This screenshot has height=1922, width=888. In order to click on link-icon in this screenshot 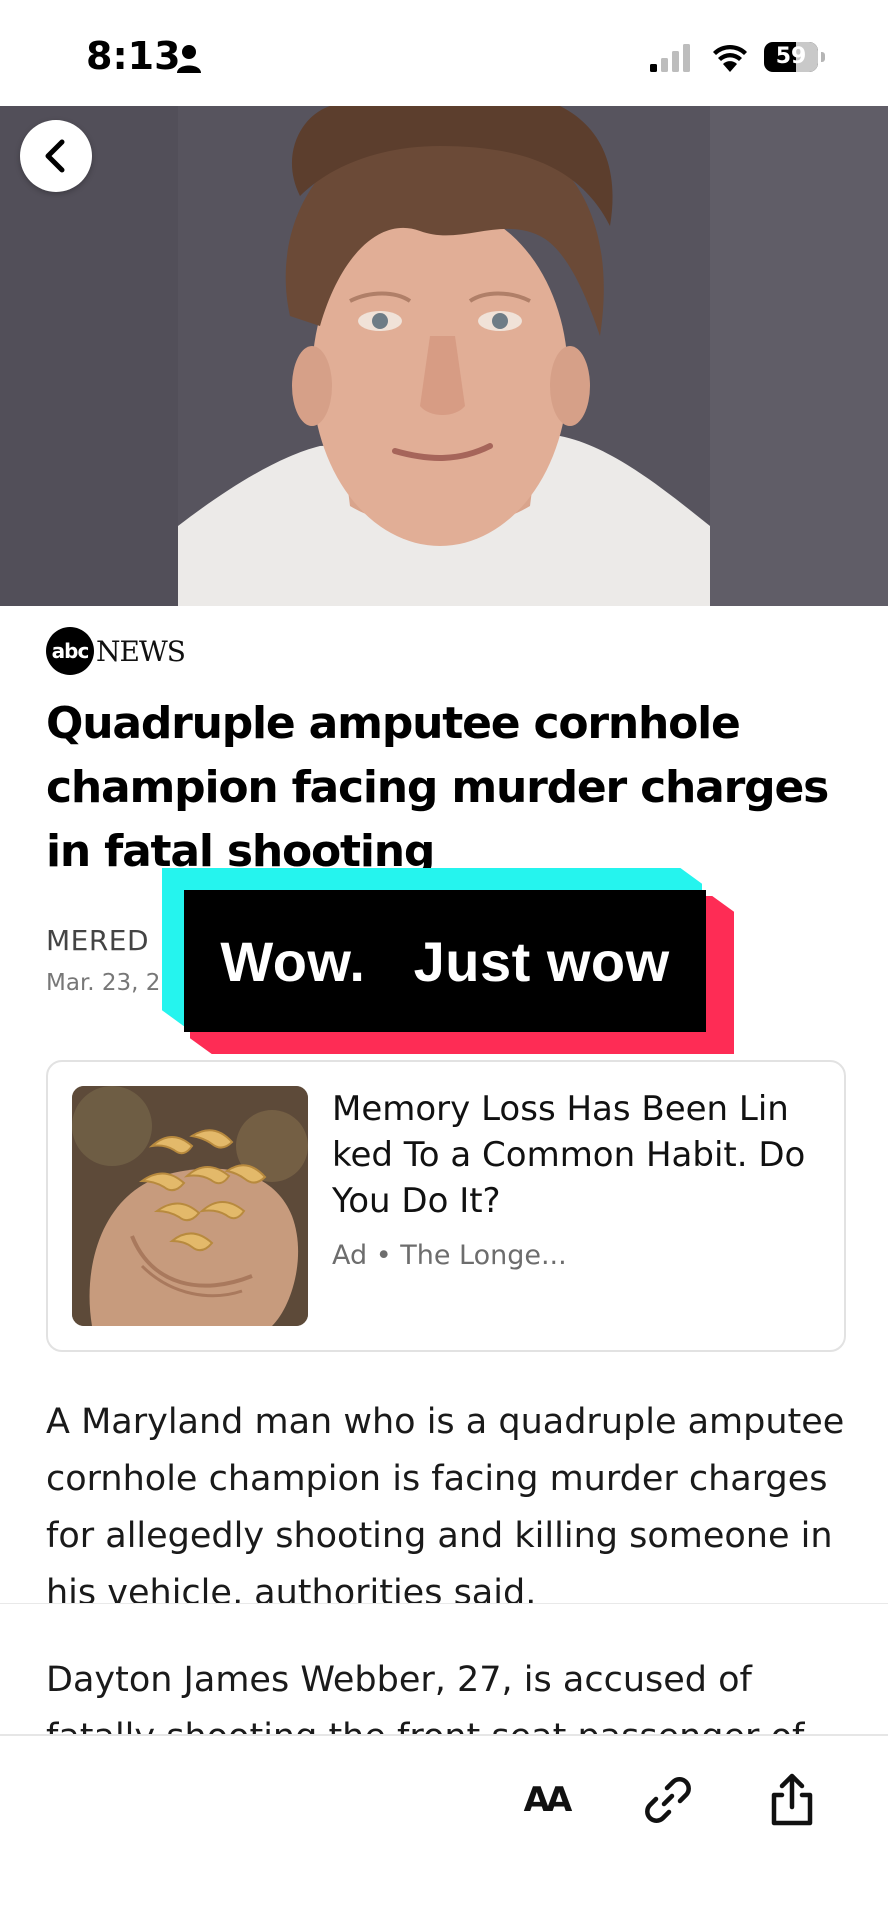, I will do `click(668, 1800)`.